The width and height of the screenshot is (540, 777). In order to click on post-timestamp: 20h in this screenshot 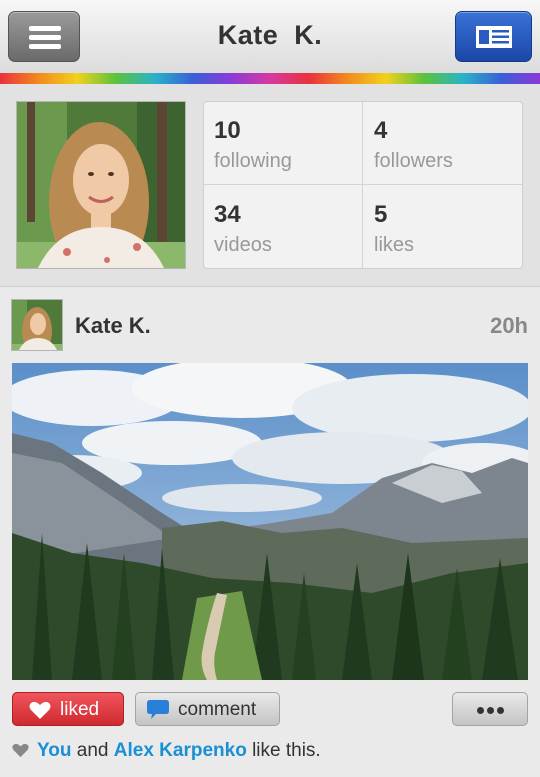, I will do `click(509, 325)`.